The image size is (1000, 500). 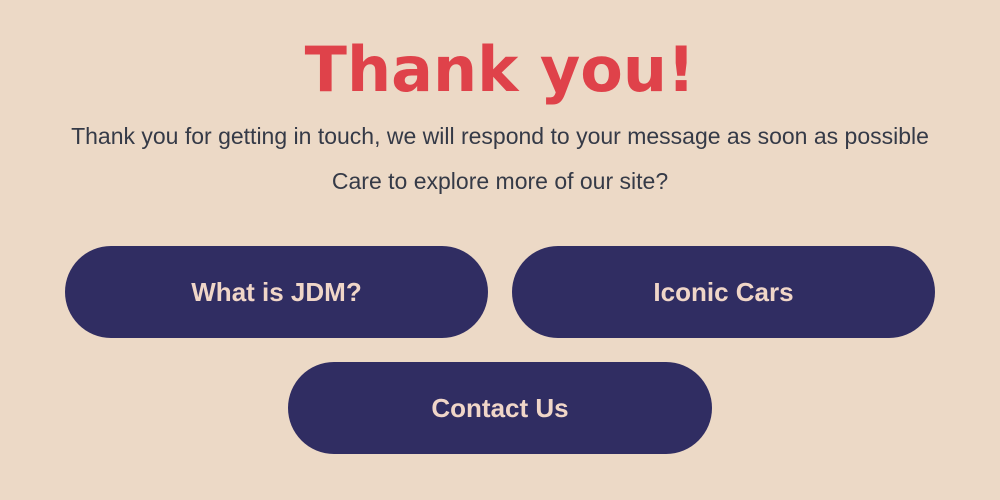 What do you see at coordinates (500, 408) in the screenshot?
I see `contact-us-button: Contact Us` at bounding box center [500, 408].